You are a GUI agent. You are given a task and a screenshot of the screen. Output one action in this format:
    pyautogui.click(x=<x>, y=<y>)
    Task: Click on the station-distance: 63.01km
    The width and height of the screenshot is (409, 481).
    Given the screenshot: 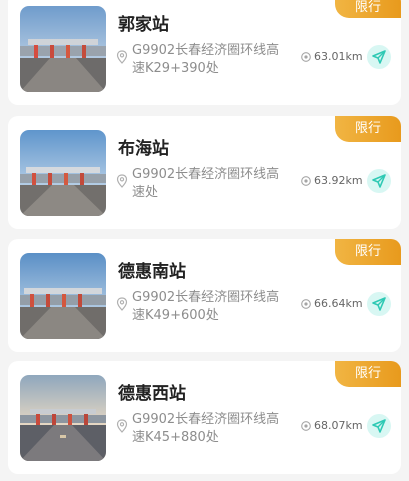 What is the action you would take?
    pyautogui.click(x=338, y=56)
    